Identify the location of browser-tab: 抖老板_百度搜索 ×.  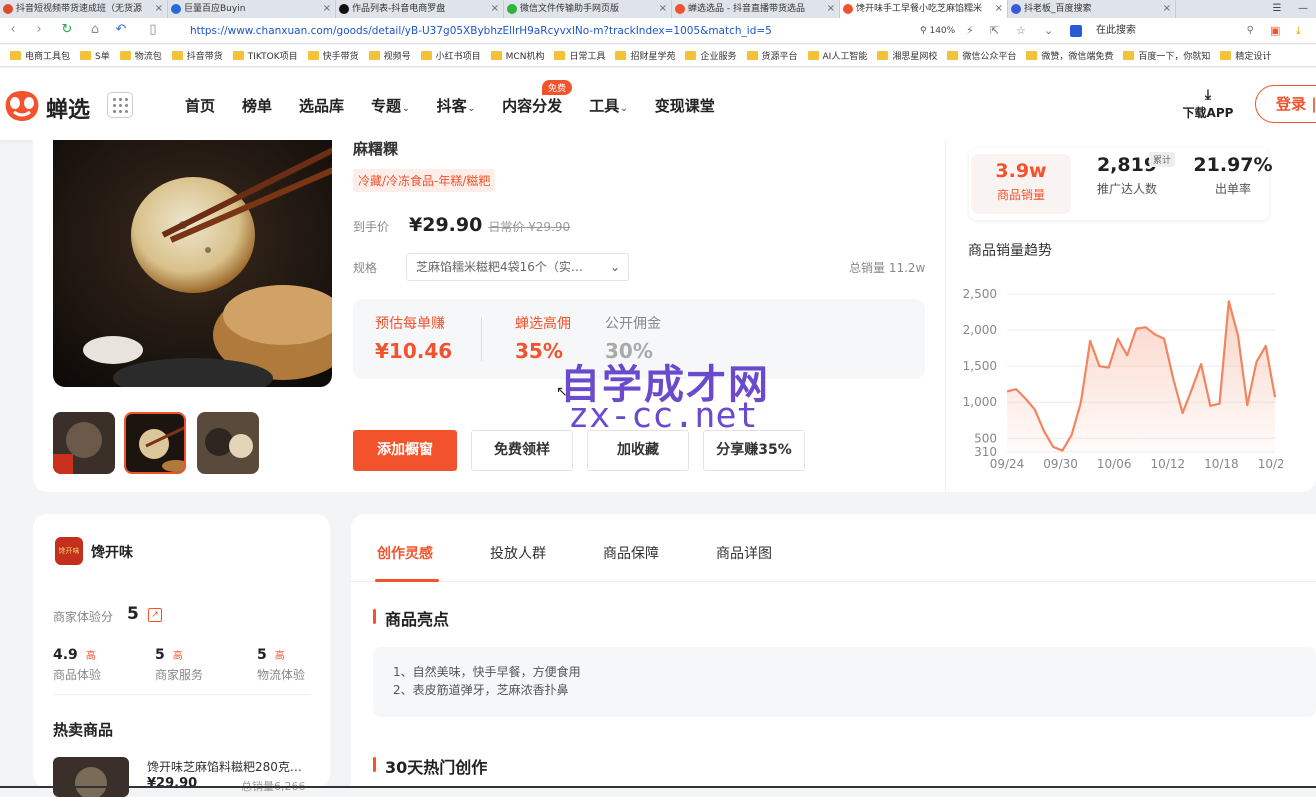
(1092, 9).